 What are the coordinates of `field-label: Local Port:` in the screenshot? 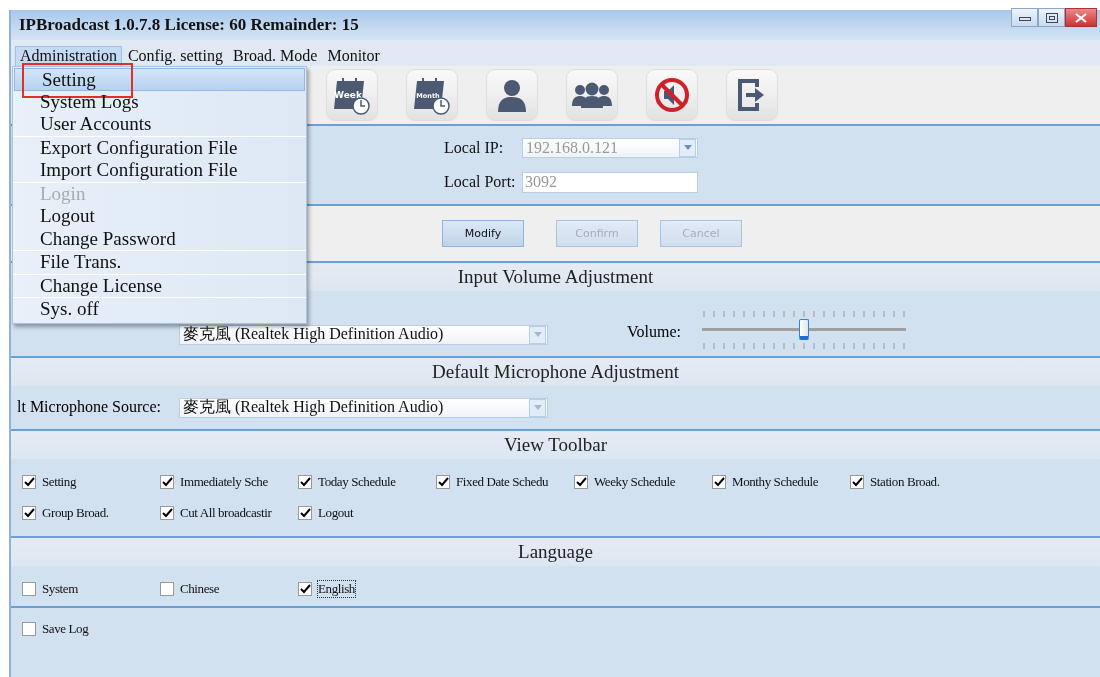 It's located at (480, 182).